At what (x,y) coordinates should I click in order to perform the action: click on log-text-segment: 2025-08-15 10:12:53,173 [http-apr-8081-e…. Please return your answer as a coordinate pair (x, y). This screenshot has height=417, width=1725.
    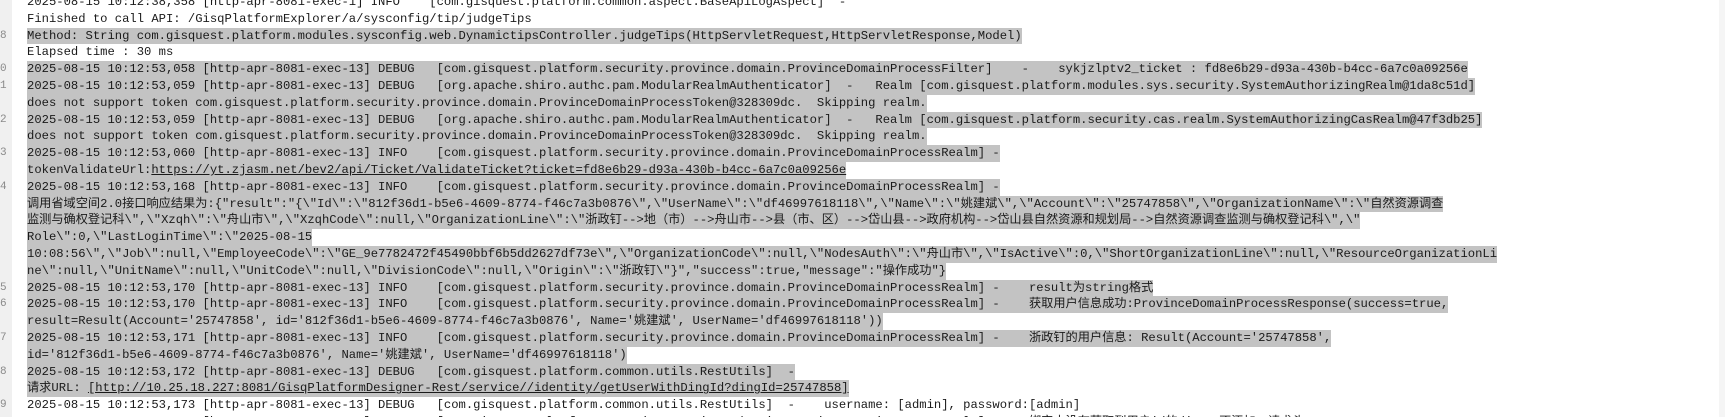
    Looking at the image, I should click on (554, 405).